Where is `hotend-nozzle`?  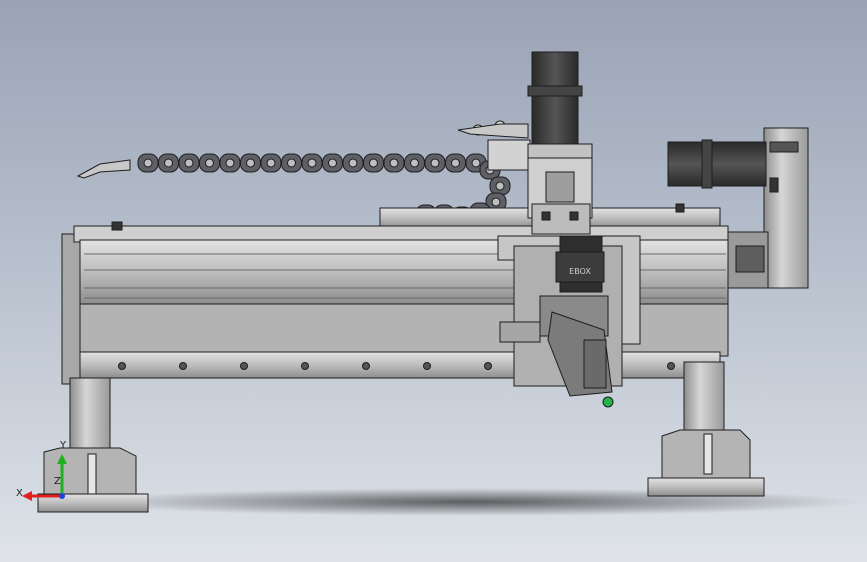
hotend-nozzle is located at coordinates (608, 402).